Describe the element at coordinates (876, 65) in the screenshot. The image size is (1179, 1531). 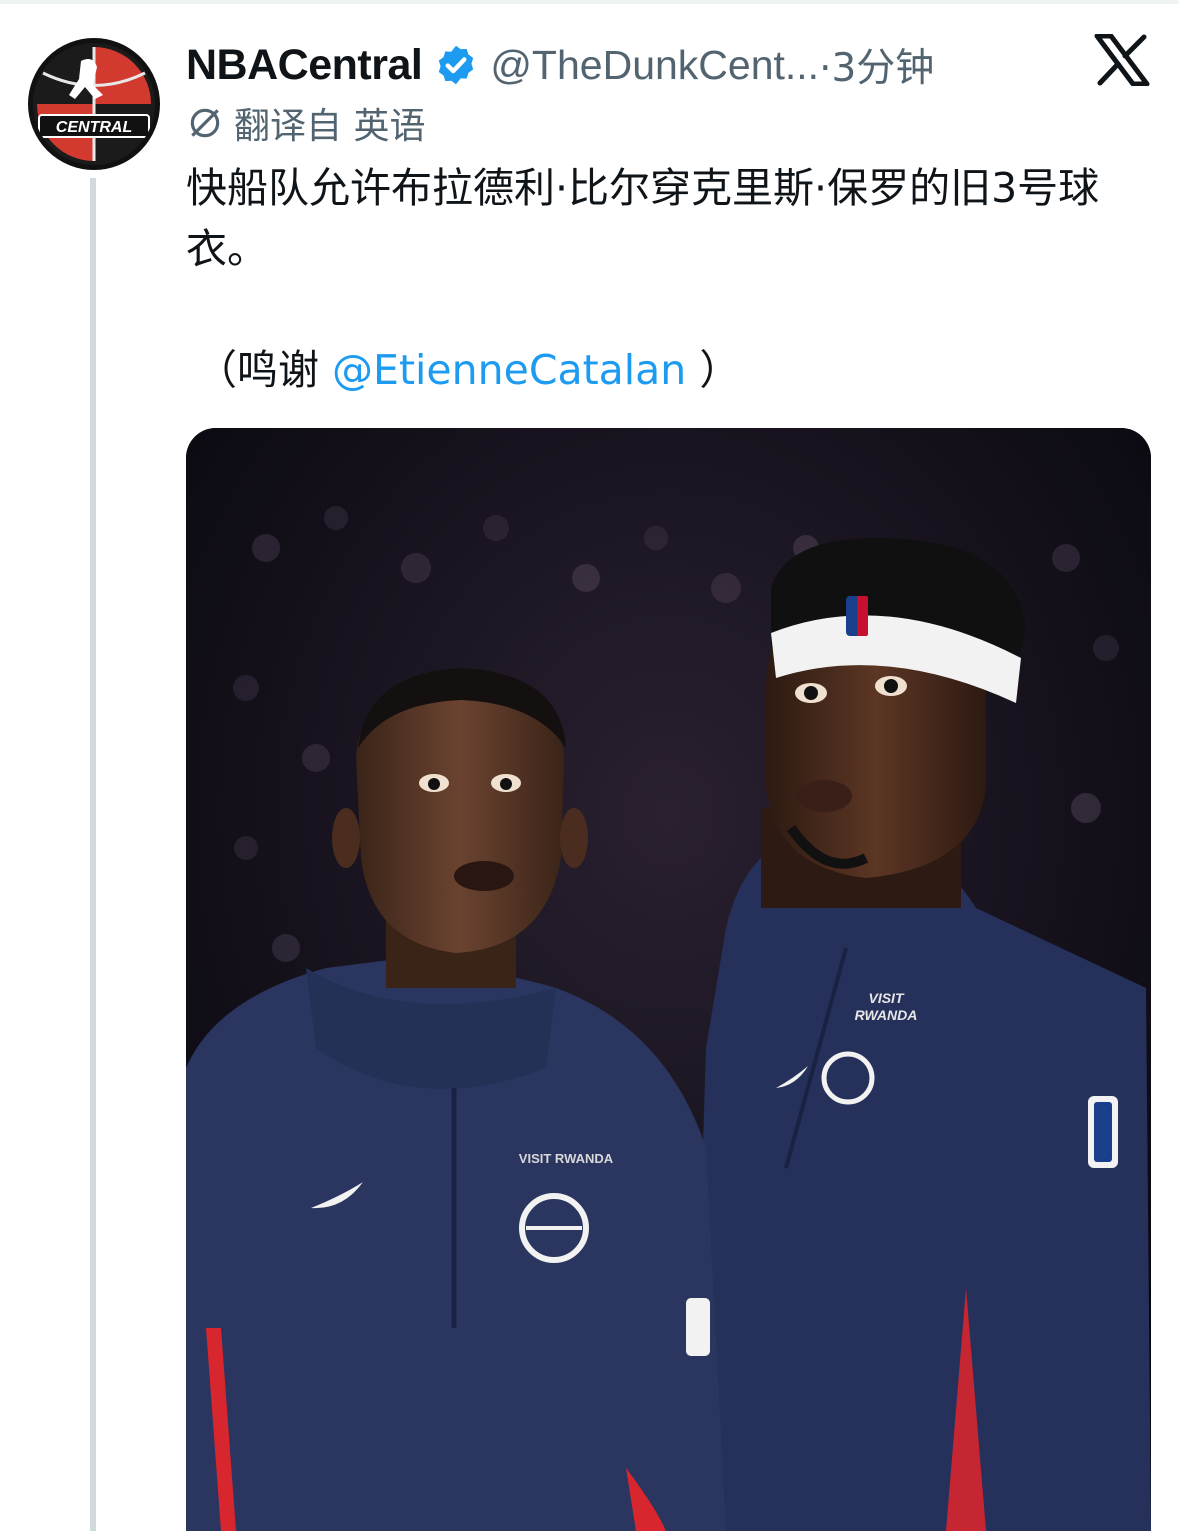
I see `timestamp: ·3分钟` at that location.